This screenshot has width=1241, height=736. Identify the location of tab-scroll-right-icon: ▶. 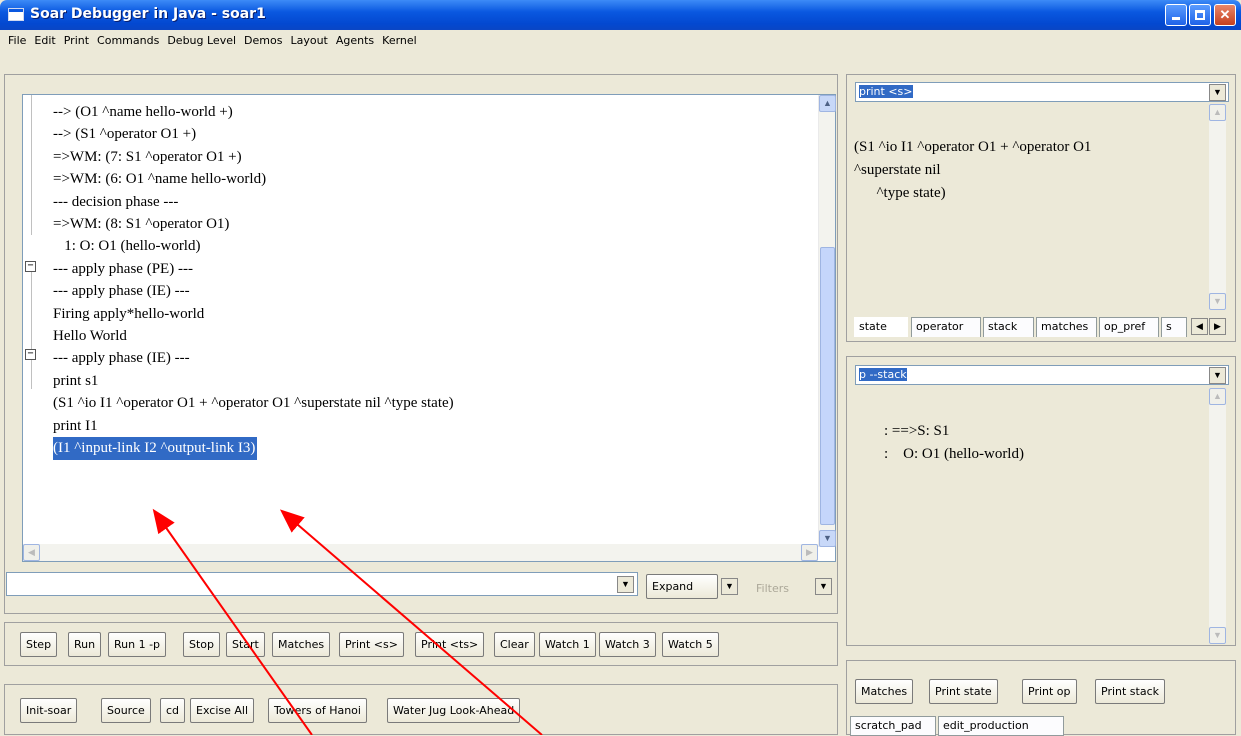
(1217, 326).